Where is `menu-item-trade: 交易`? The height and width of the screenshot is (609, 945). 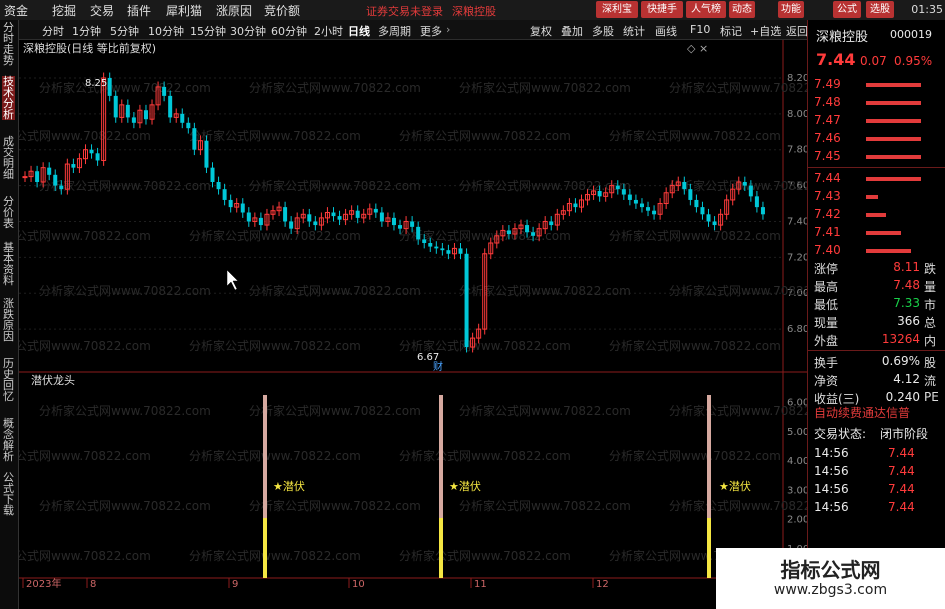 menu-item-trade: 交易 is located at coordinates (102, 10).